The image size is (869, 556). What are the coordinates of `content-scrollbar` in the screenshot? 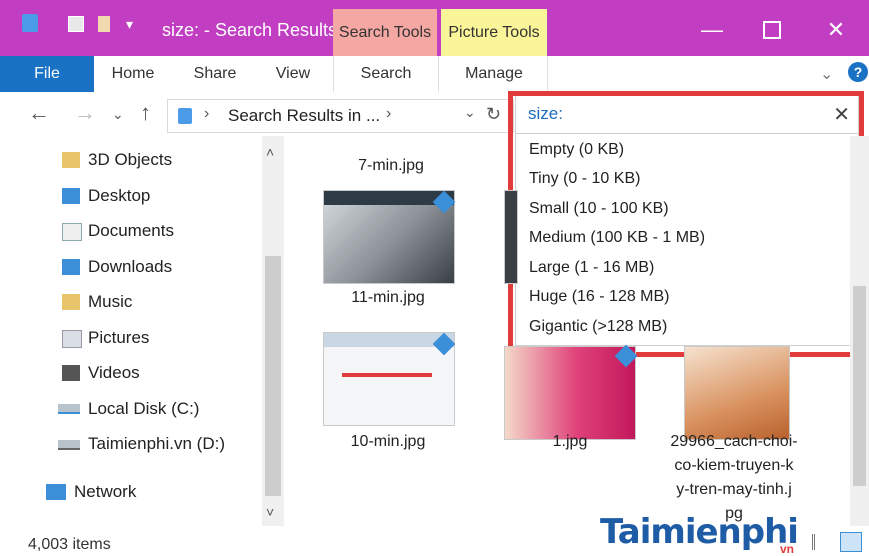 It's located at (859, 331).